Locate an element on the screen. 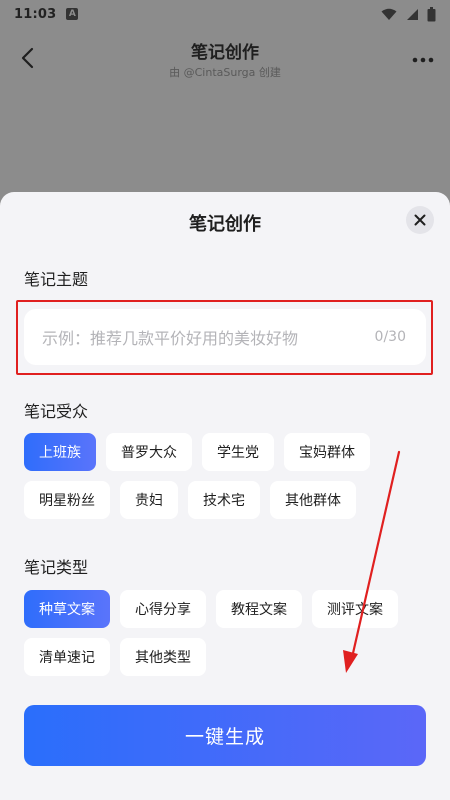  audience-label: 笔记受众 is located at coordinates (56, 411).